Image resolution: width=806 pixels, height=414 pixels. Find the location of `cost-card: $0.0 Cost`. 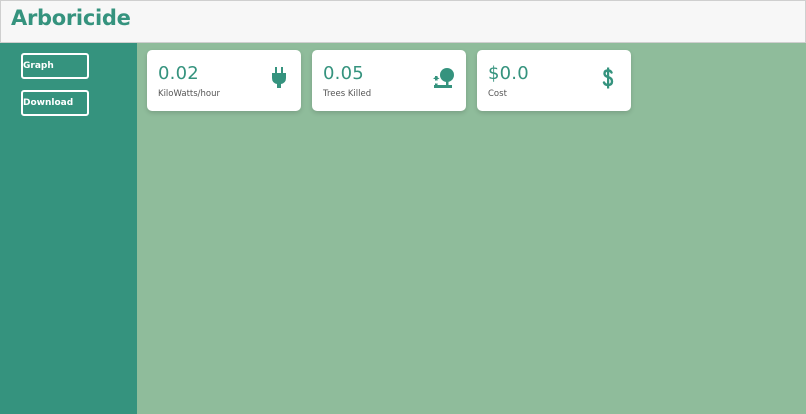

cost-card: $0.0 Cost is located at coordinates (554, 80).